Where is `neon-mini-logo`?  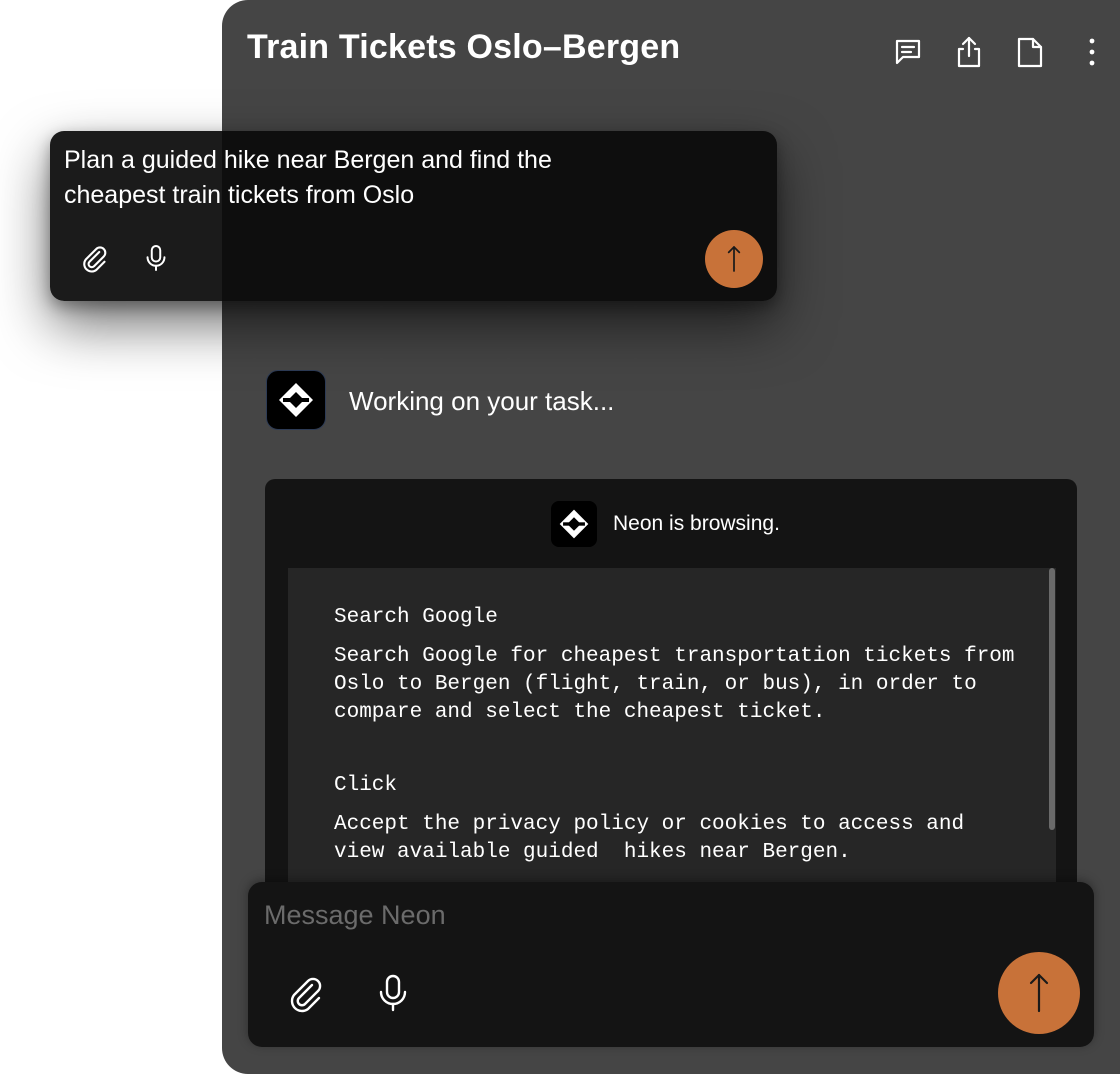 neon-mini-logo is located at coordinates (574, 524).